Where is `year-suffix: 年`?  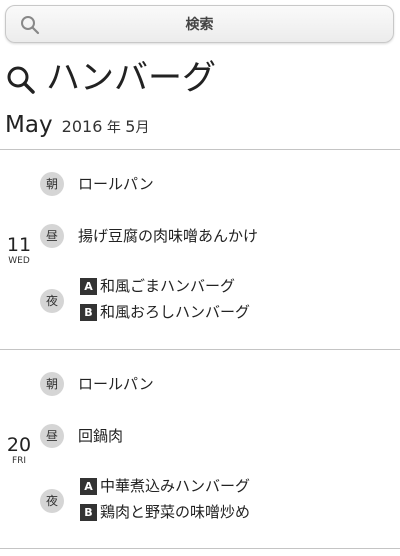
year-suffix: 年 is located at coordinates (113, 128).